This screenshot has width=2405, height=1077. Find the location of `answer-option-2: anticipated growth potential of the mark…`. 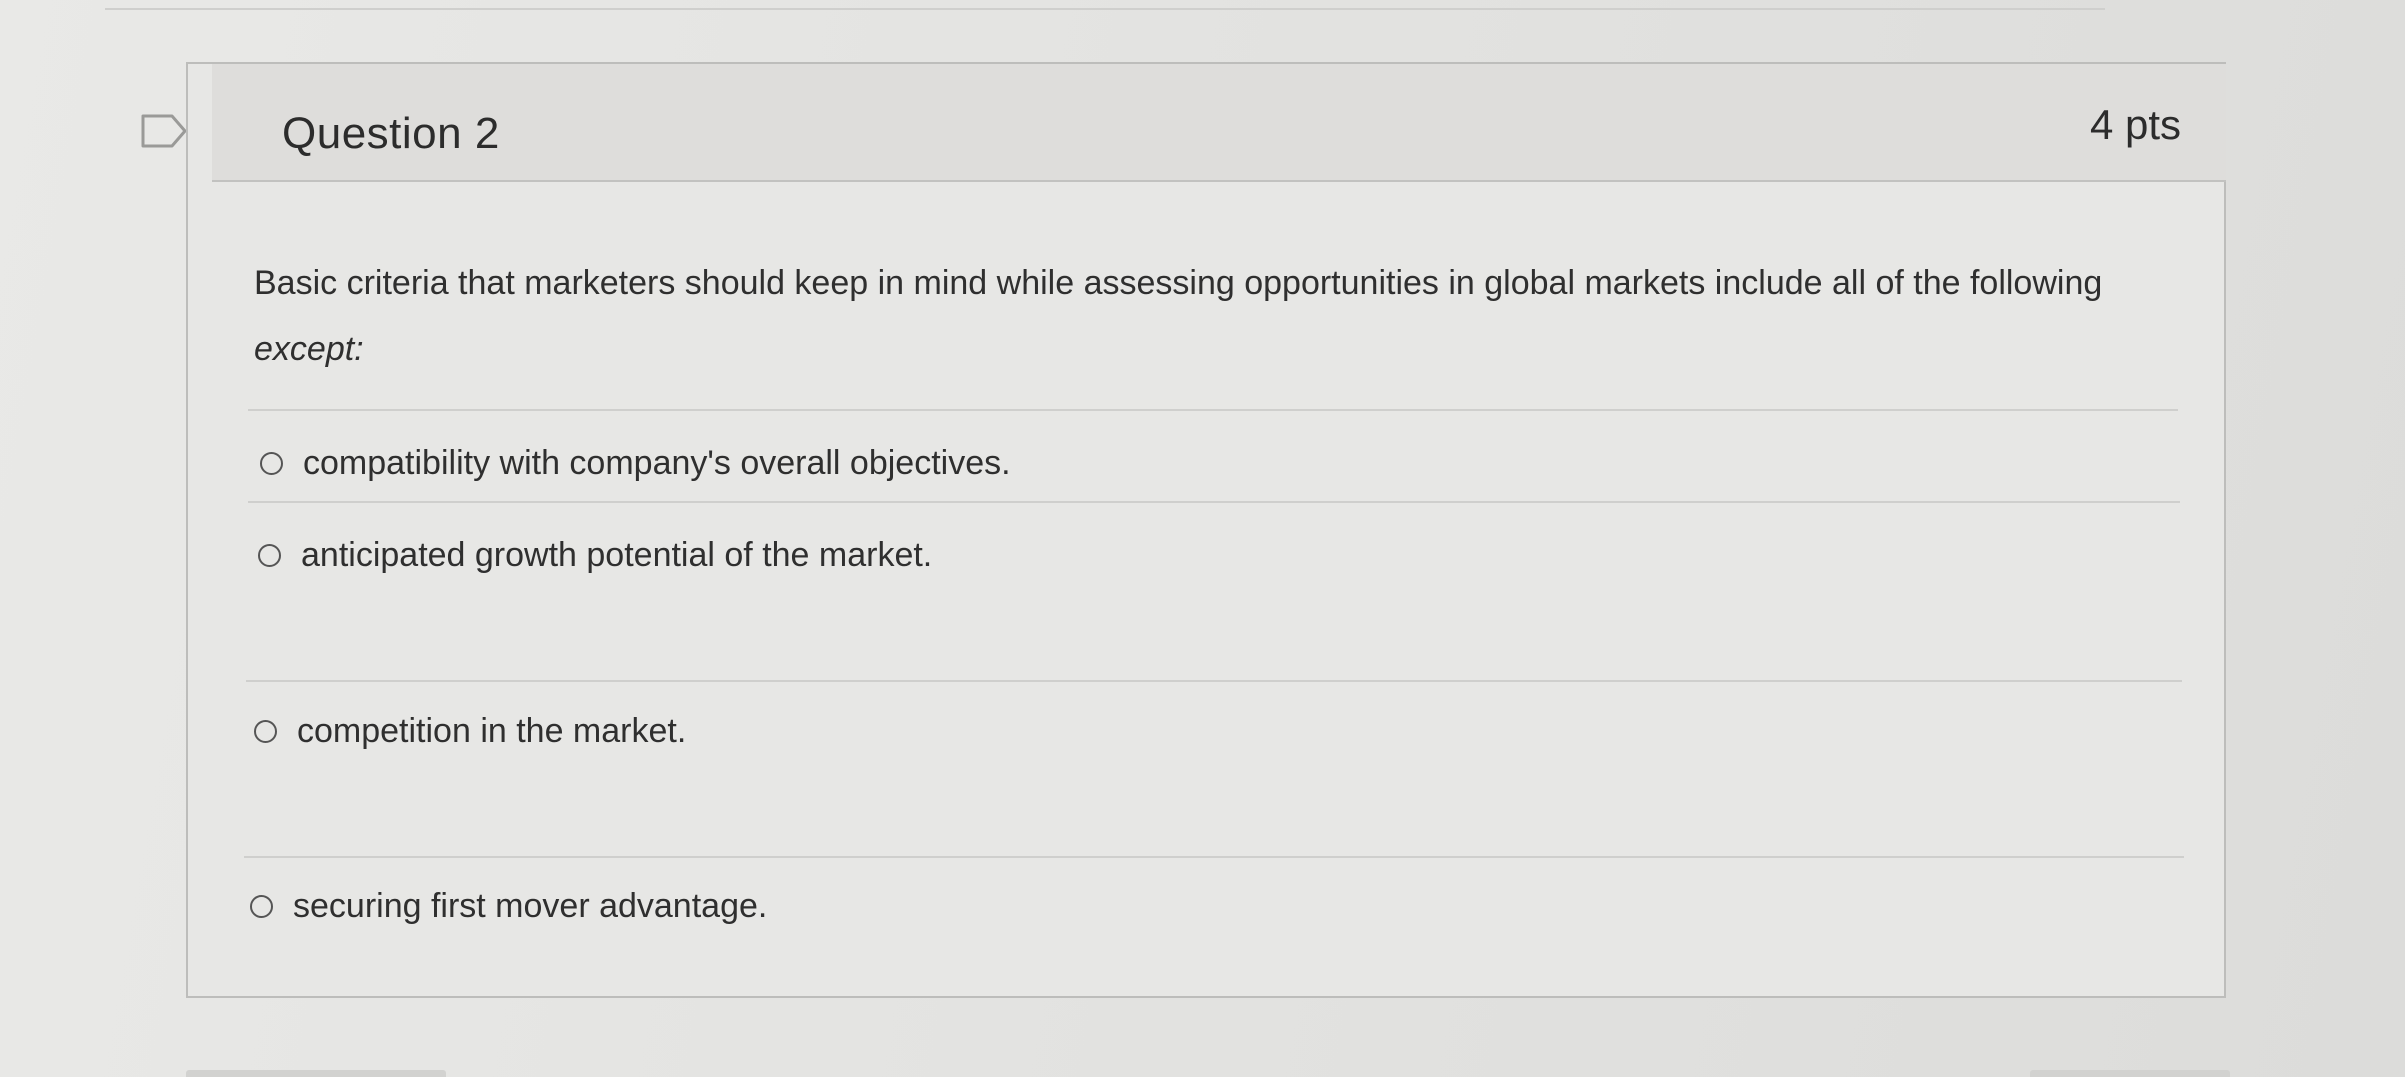

answer-option-2: anticipated growth potential of the mark… is located at coordinates (595, 555).